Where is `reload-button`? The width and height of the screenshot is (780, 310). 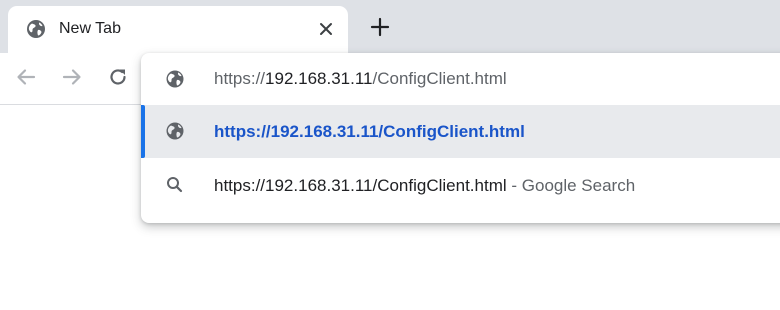
reload-button is located at coordinates (118, 79).